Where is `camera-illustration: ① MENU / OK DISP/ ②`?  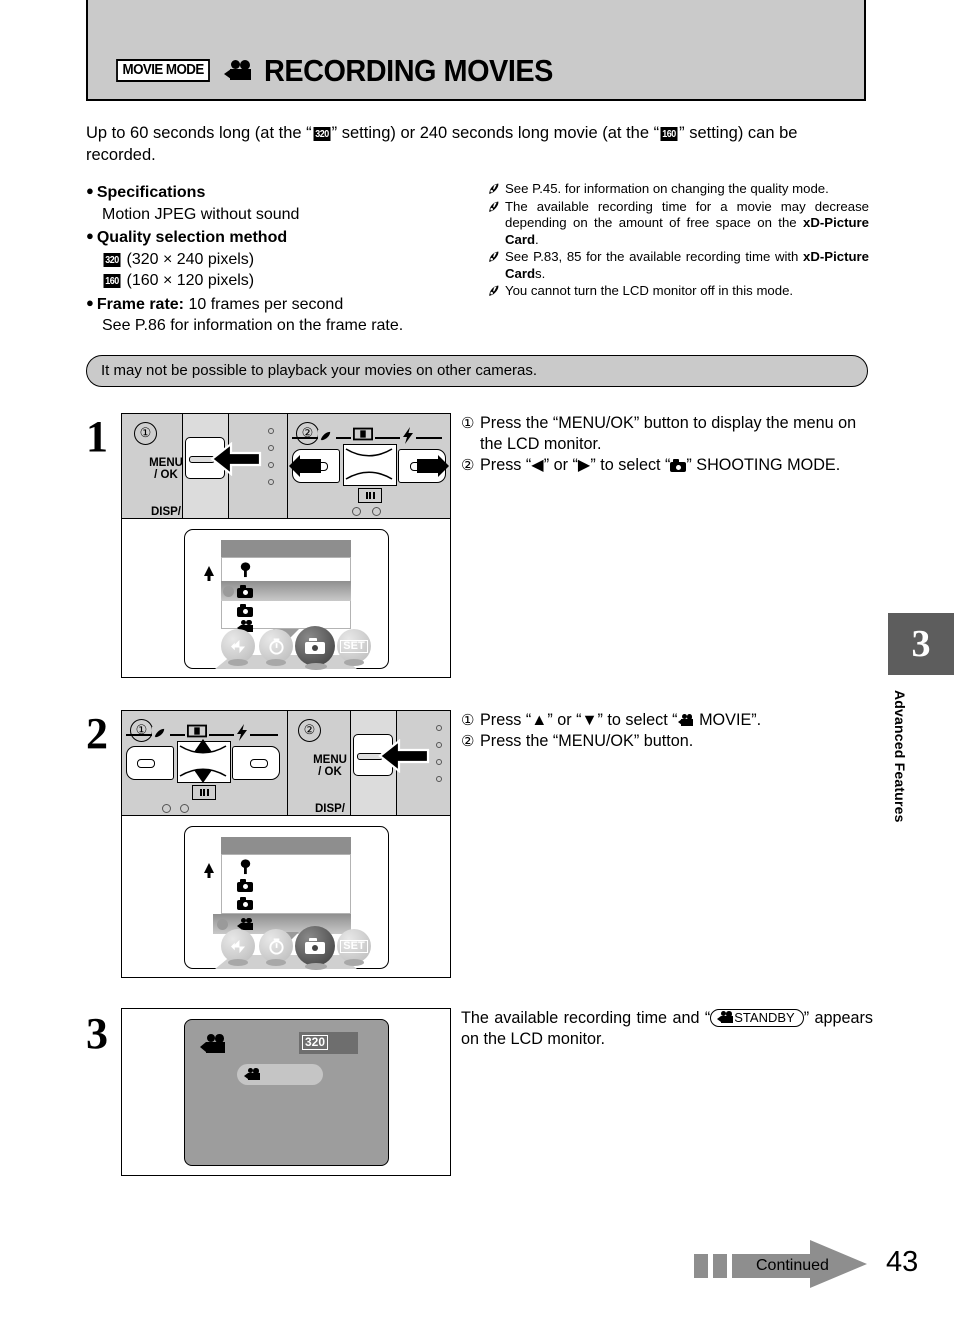
camera-illustration: ① MENU / OK DISP/ ② is located at coordinates (286, 466).